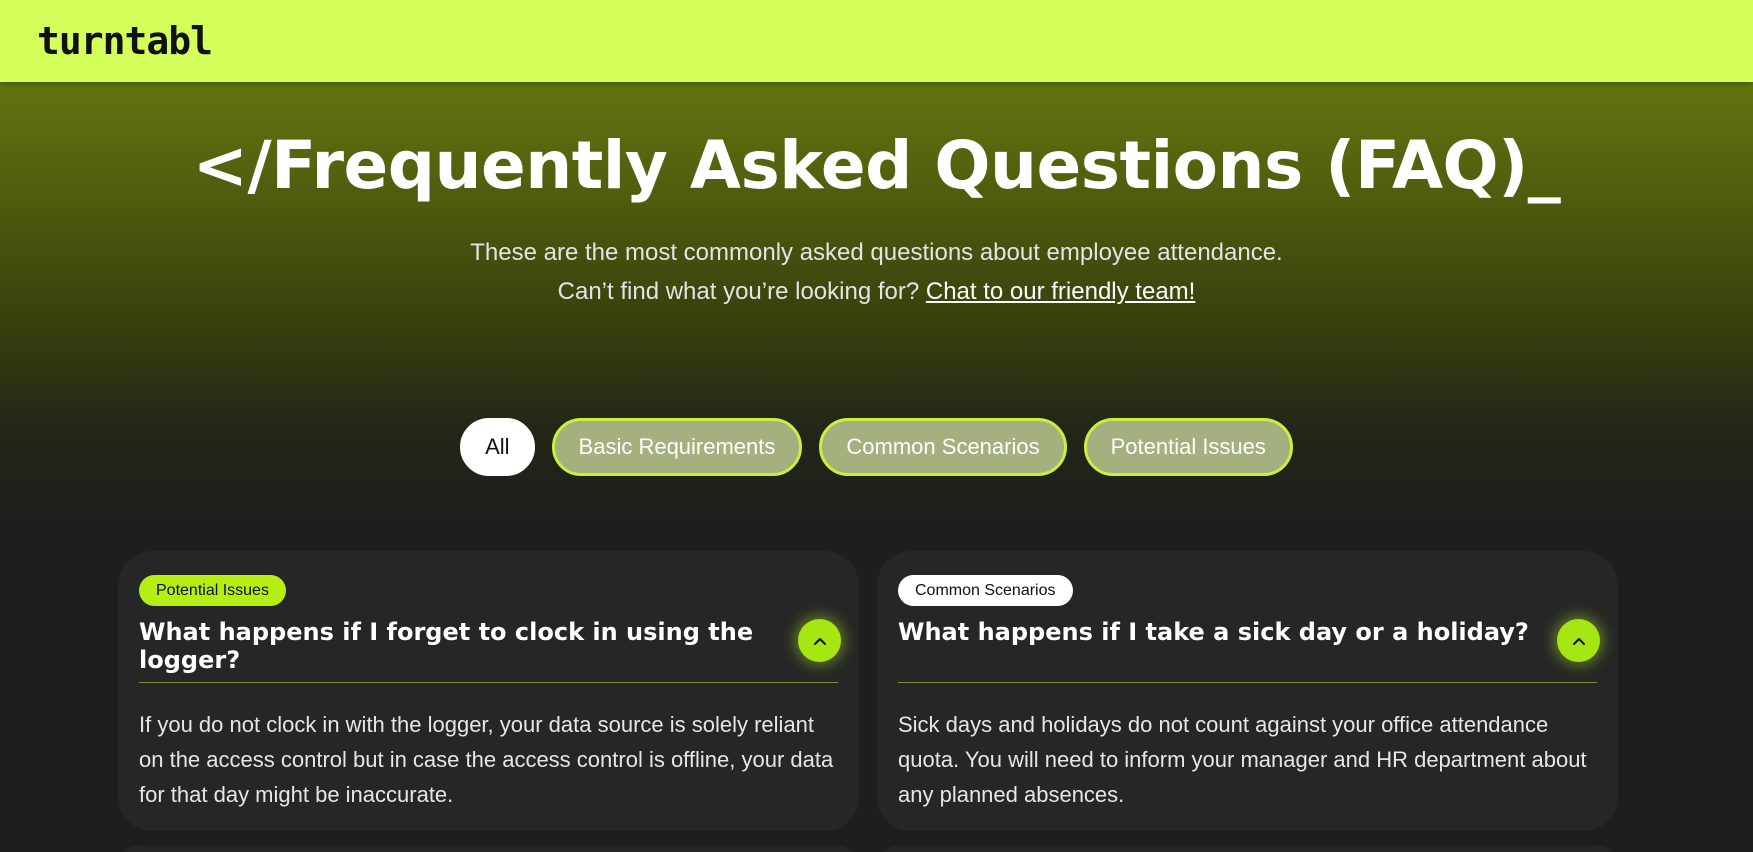 Image resolution: width=1753 pixels, height=852 pixels. What do you see at coordinates (985, 590) in the screenshot?
I see `faq-category-tag: Common Scenarios` at bounding box center [985, 590].